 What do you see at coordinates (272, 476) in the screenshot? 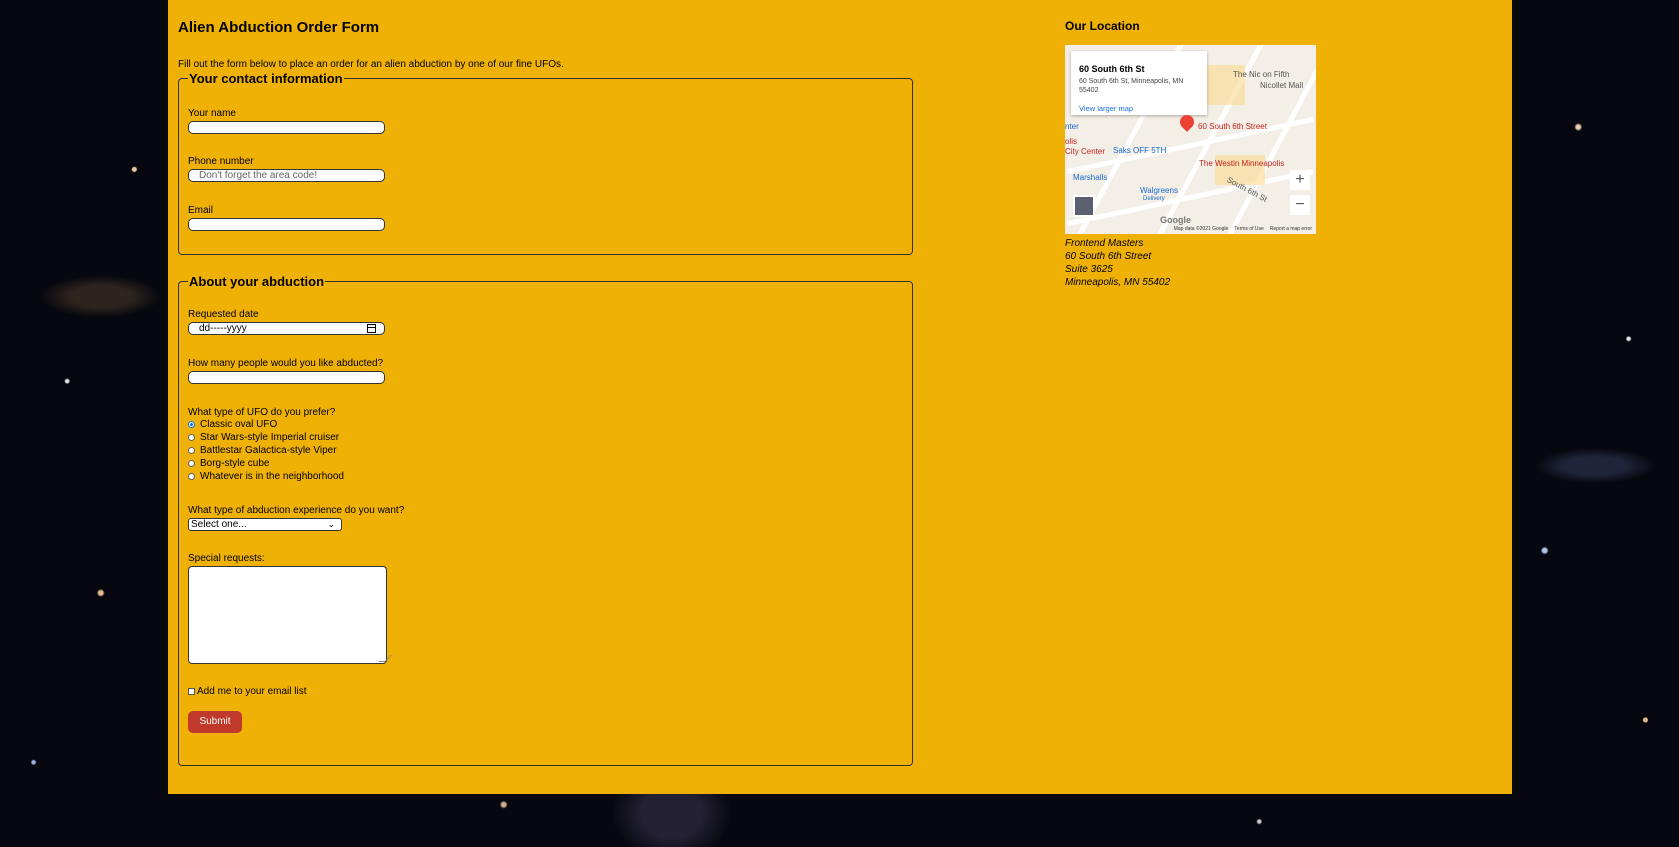
I see `ufo-option-label: Whatever is in the neighborhood` at bounding box center [272, 476].